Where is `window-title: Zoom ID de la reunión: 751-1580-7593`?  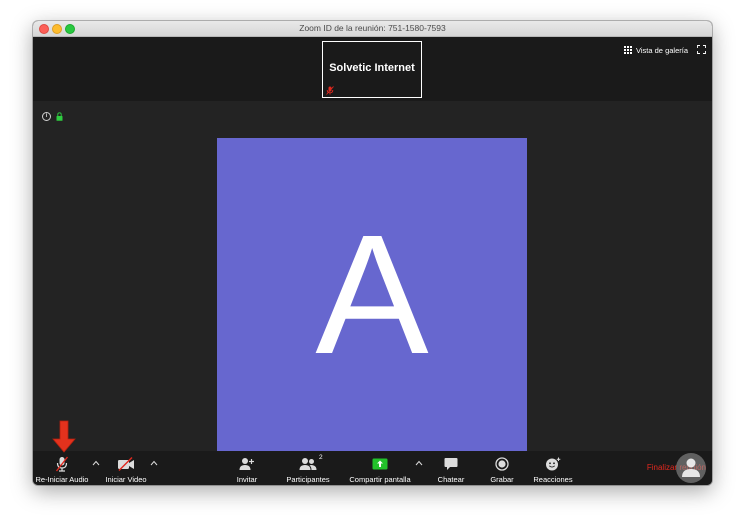
window-title: Zoom ID de la reunión: 751-1580-7593 is located at coordinates (372, 28).